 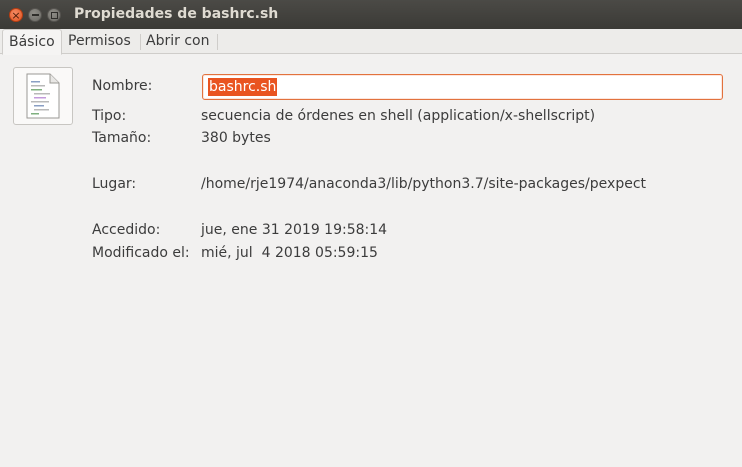 What do you see at coordinates (114, 184) in the screenshot?
I see `location-label: Lugar:` at bounding box center [114, 184].